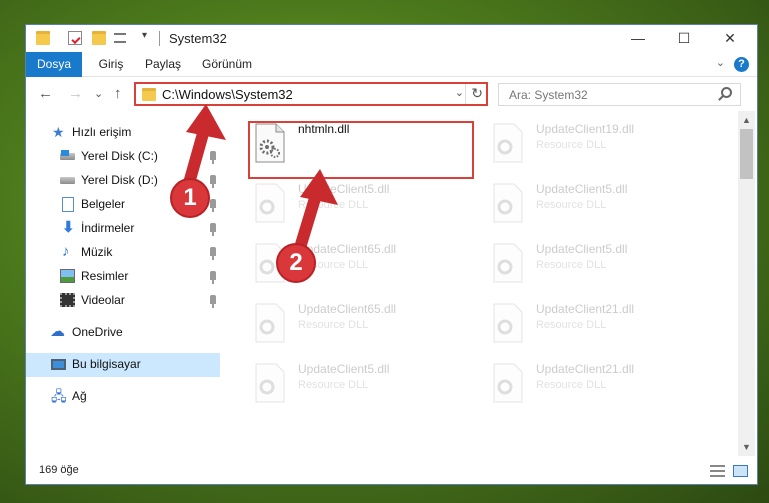 The height and width of the screenshot is (503, 769). Describe the element at coordinates (391, 471) in the screenshot. I see `status-bar: 169 öğe` at that location.